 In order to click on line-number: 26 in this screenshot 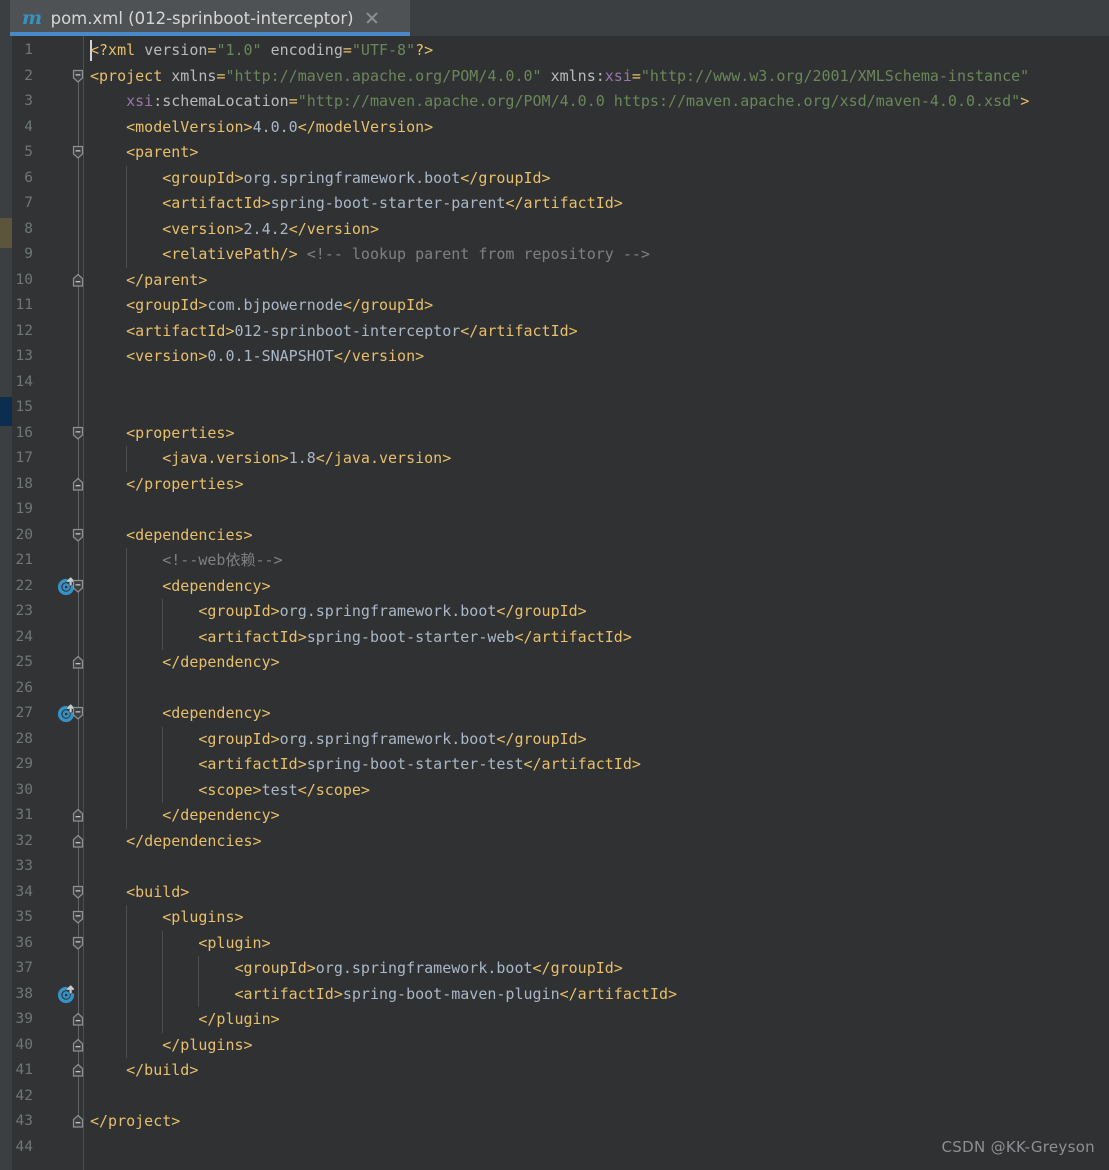, I will do `click(24, 687)`.